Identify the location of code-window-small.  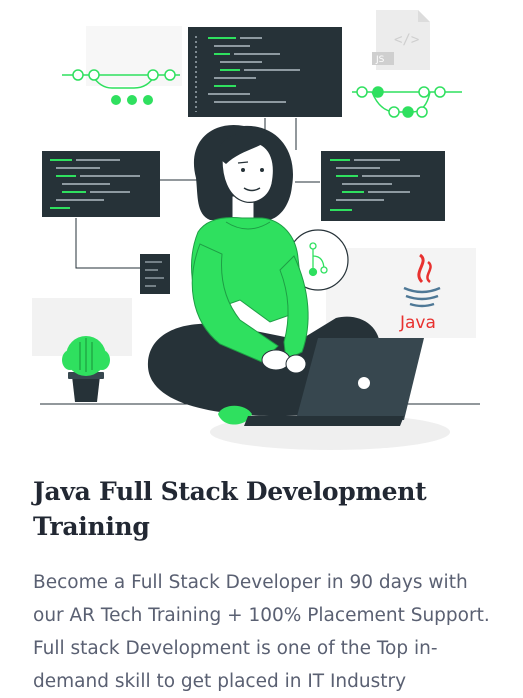
(155, 274).